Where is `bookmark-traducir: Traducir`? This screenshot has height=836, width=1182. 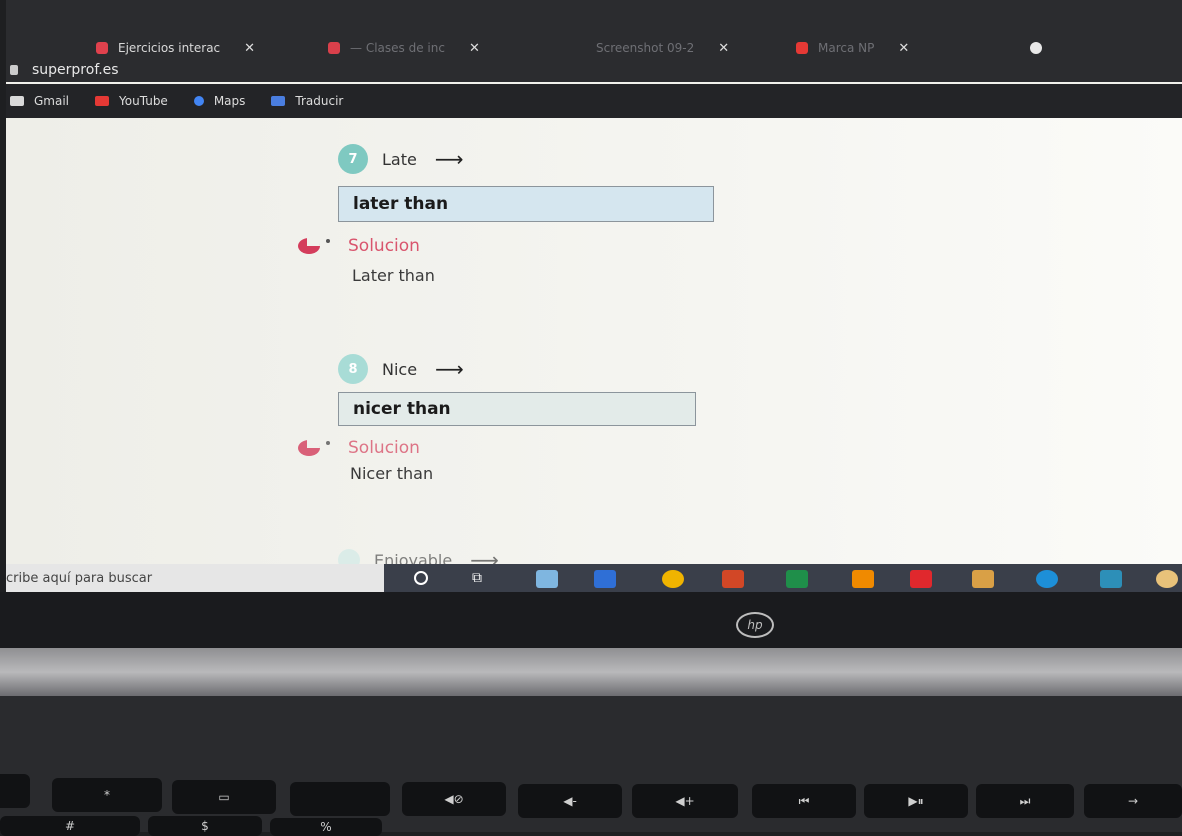 bookmark-traducir: Traducir is located at coordinates (307, 101).